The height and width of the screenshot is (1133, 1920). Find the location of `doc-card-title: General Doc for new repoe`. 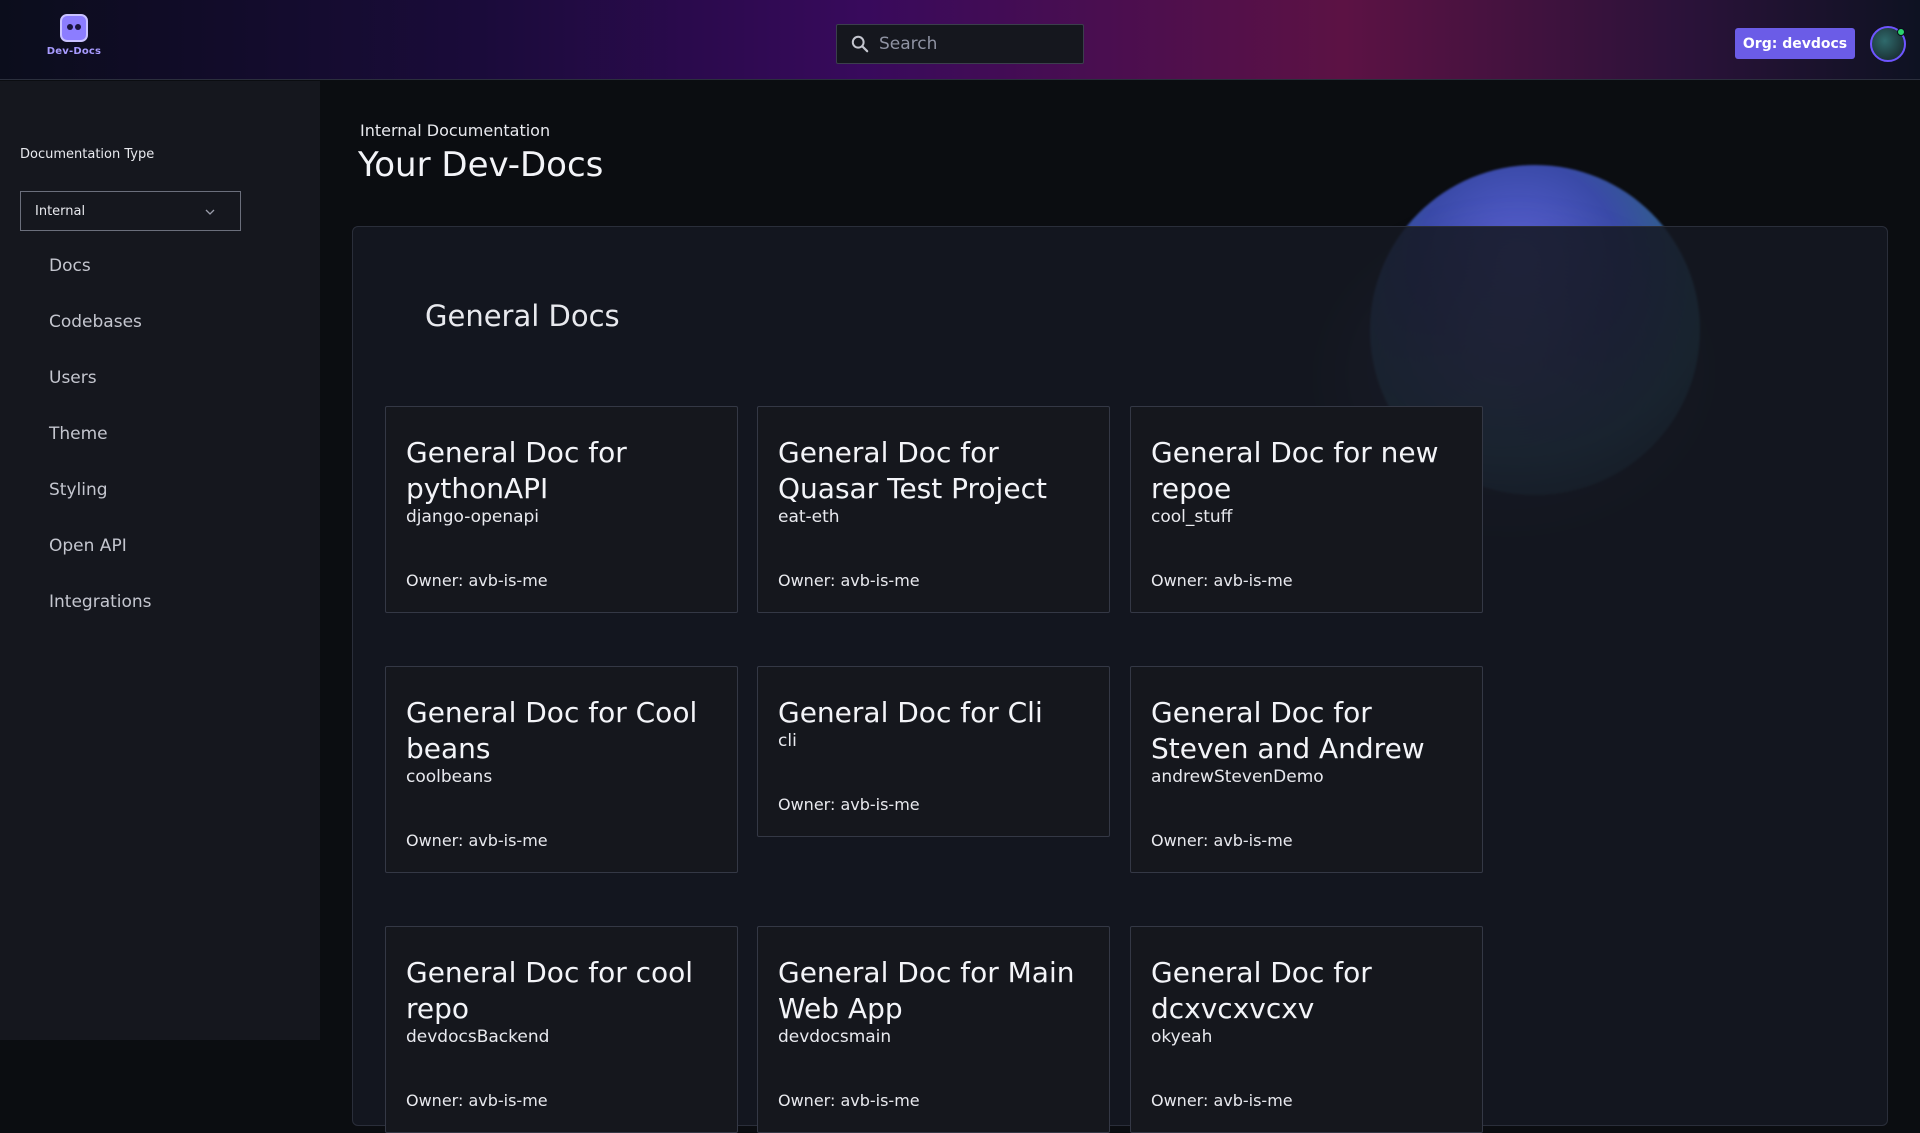

doc-card-title: General Doc for new repoe is located at coordinates (1295, 470).